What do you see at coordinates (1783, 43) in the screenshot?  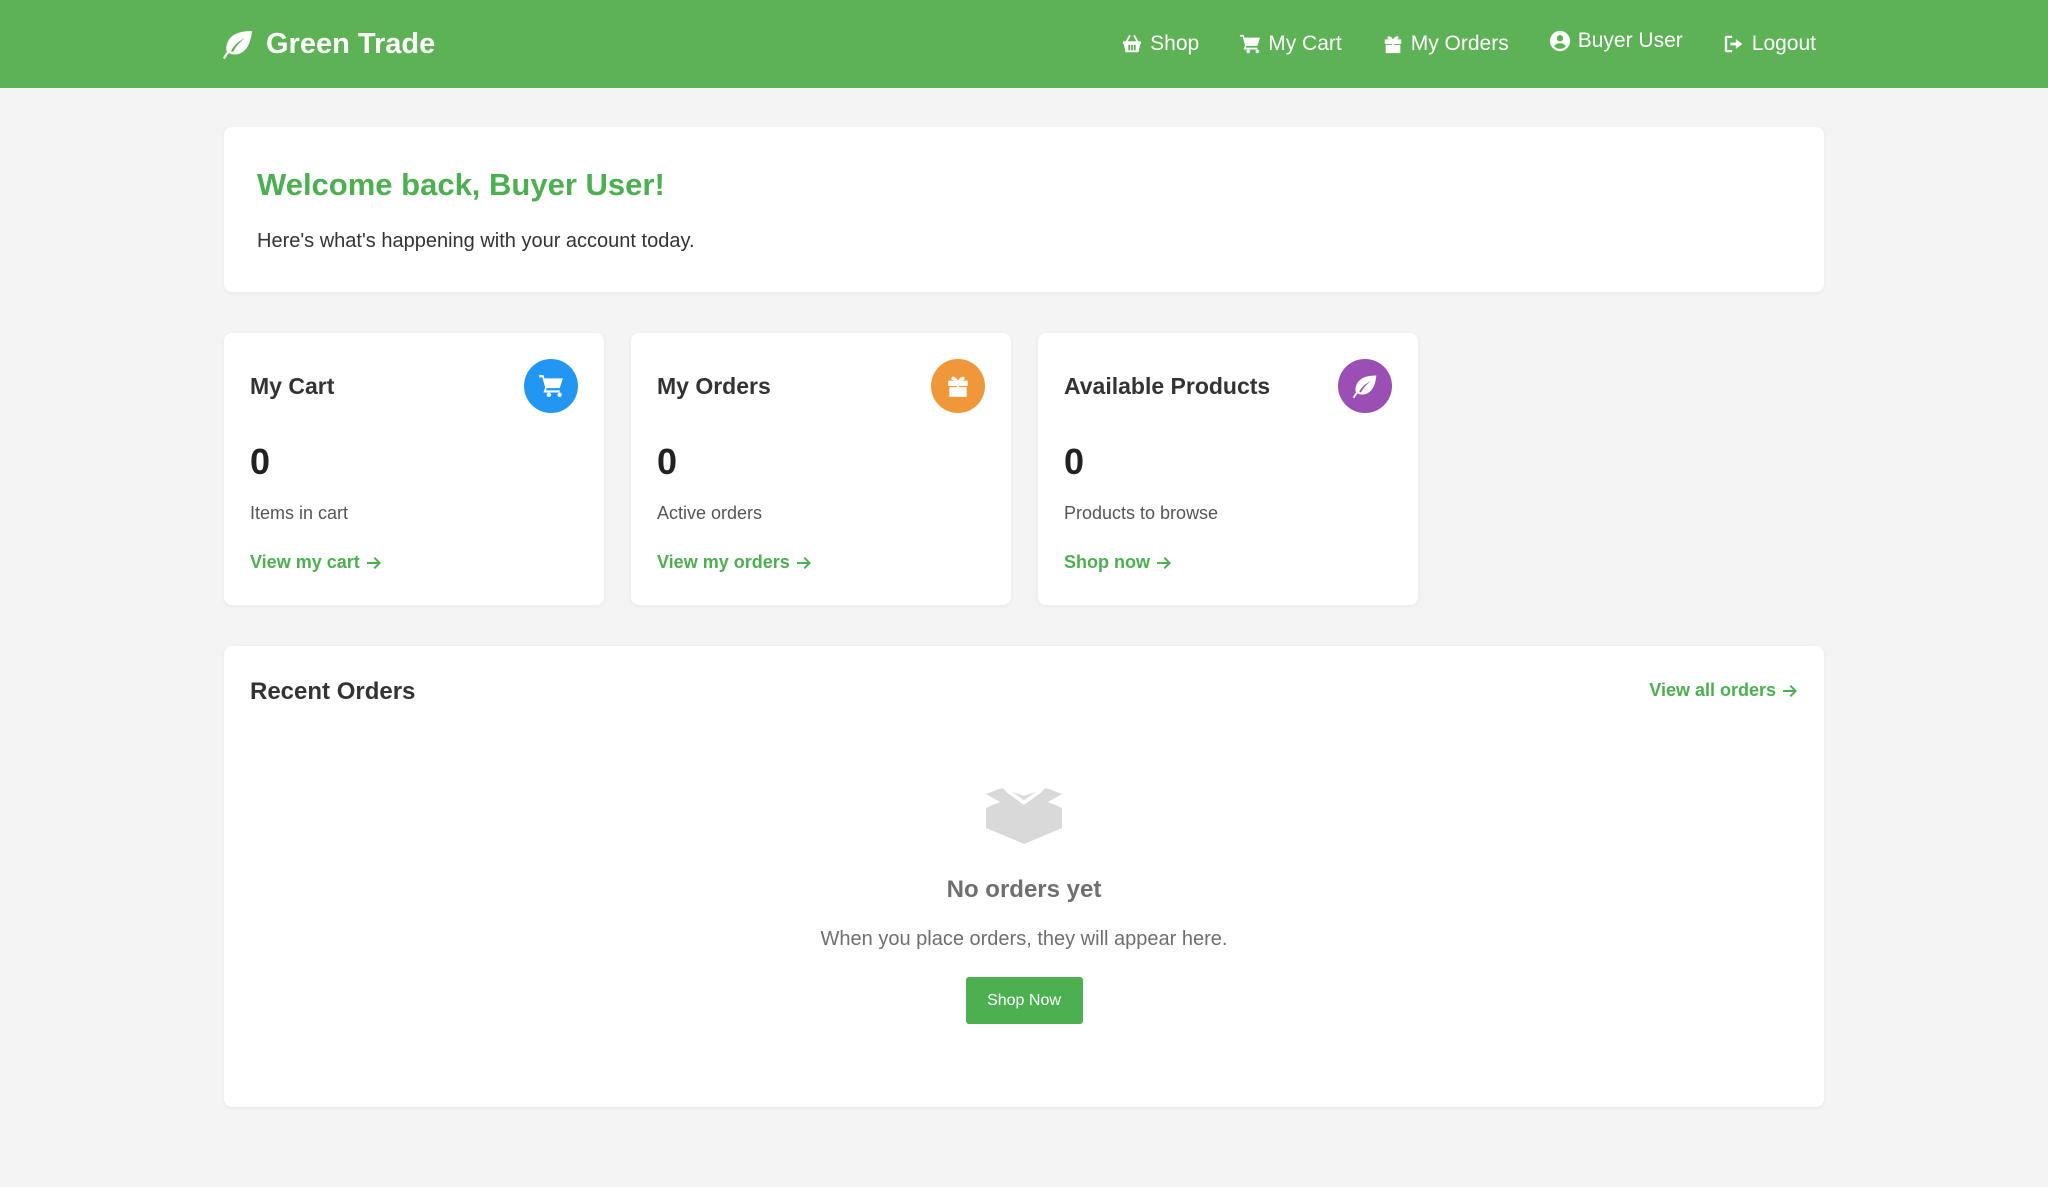 I see `nav-logout-label: Logout` at bounding box center [1783, 43].